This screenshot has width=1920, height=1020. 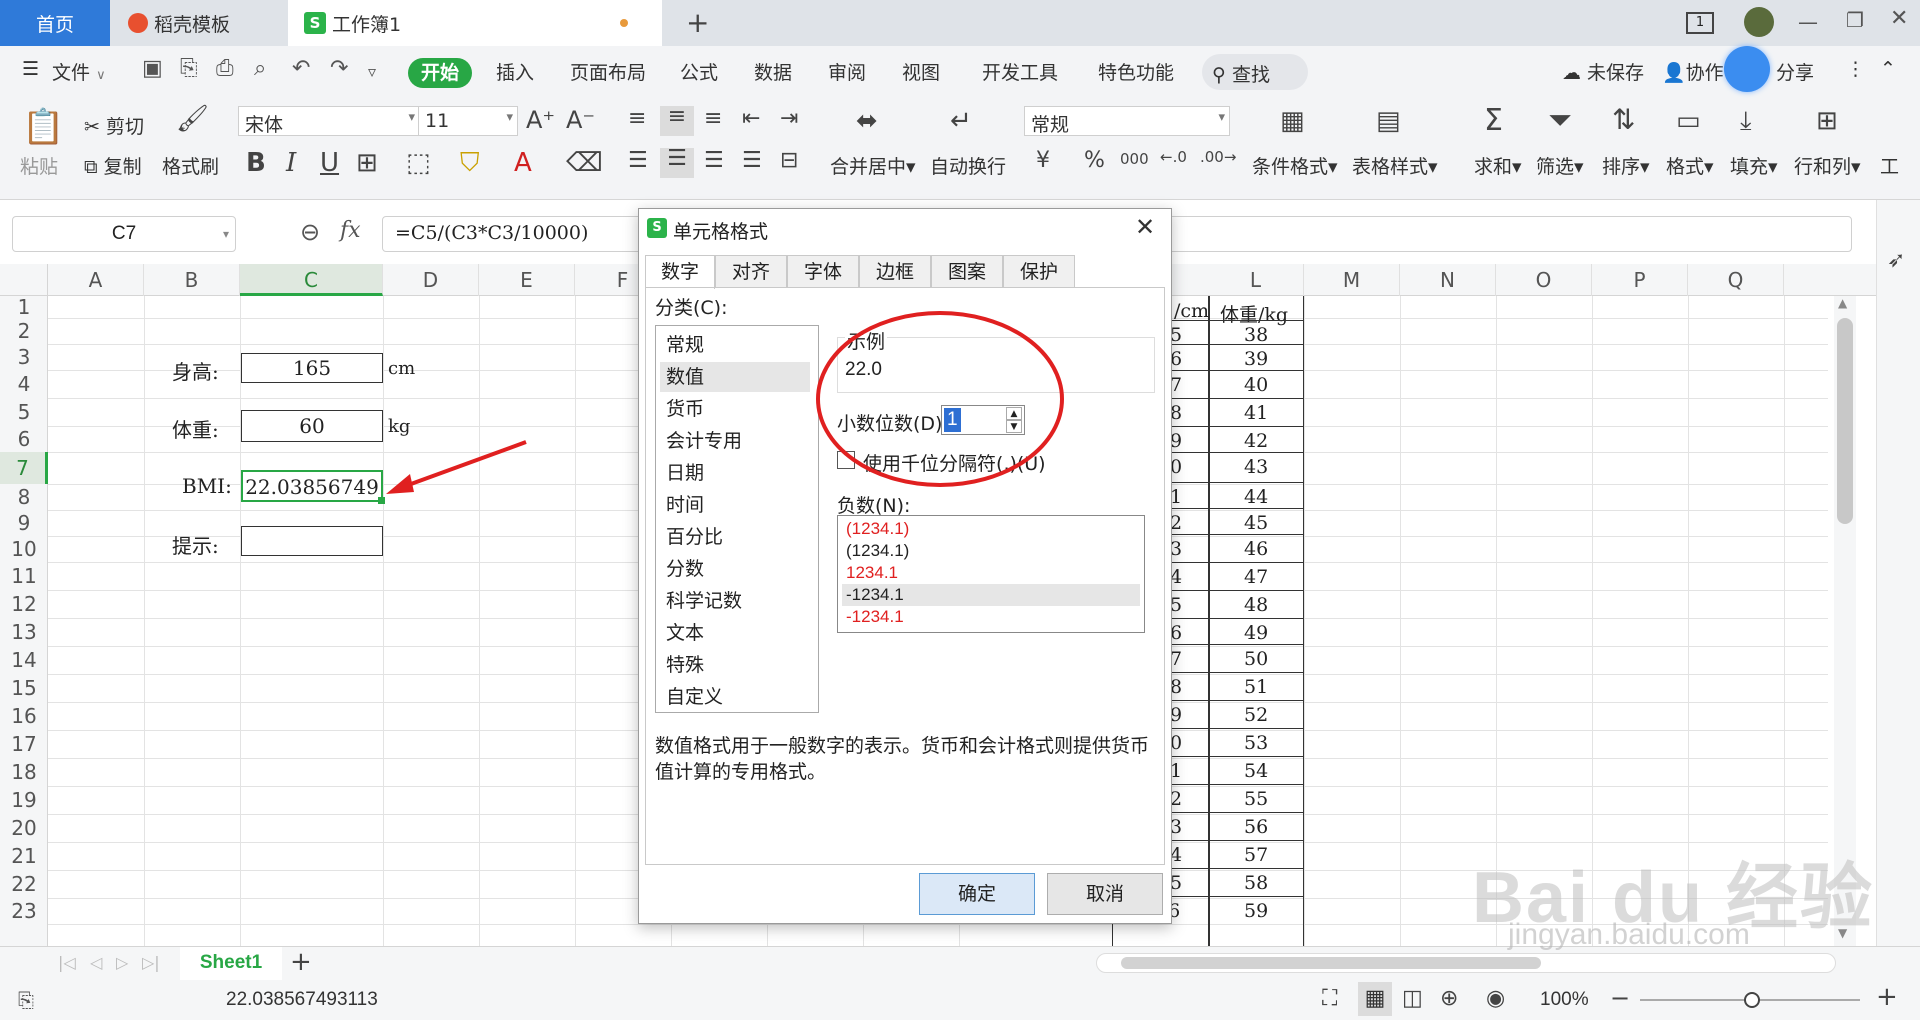 What do you see at coordinates (527, 280) in the screenshot?
I see `column-e: E` at bounding box center [527, 280].